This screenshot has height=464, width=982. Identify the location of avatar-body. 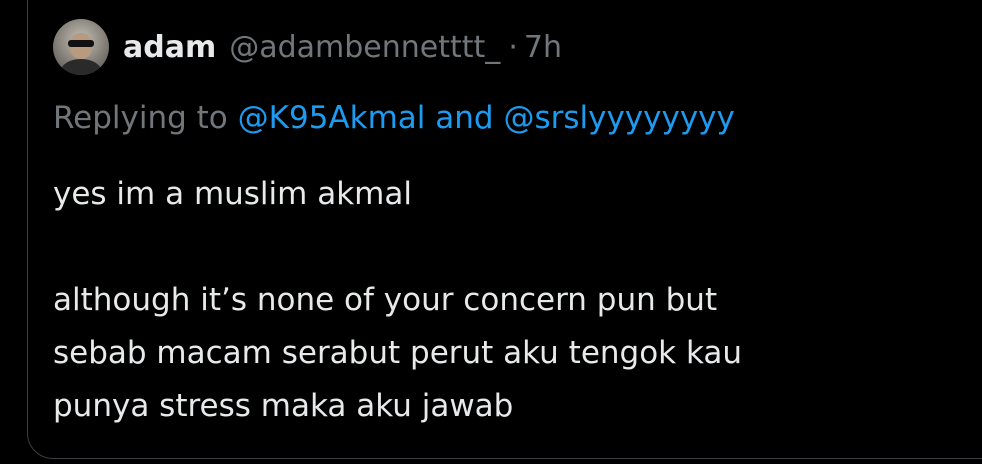
(81, 67).